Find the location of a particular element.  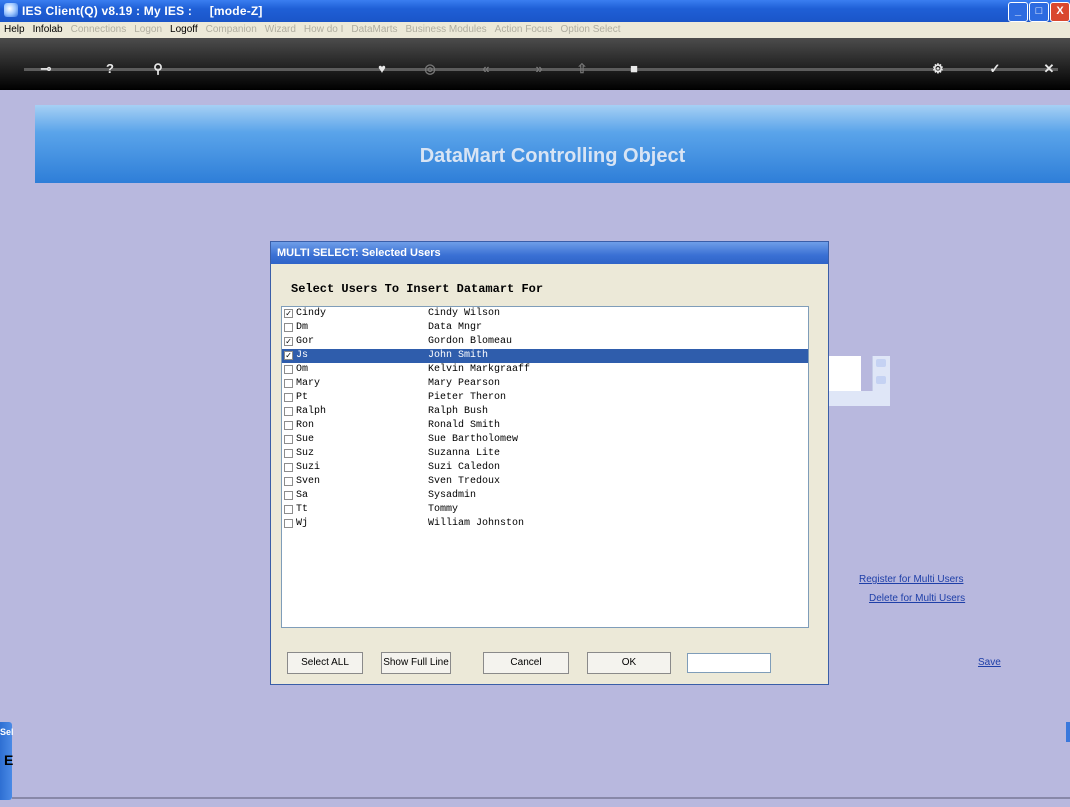

footer-line is located at coordinates (541, 798).